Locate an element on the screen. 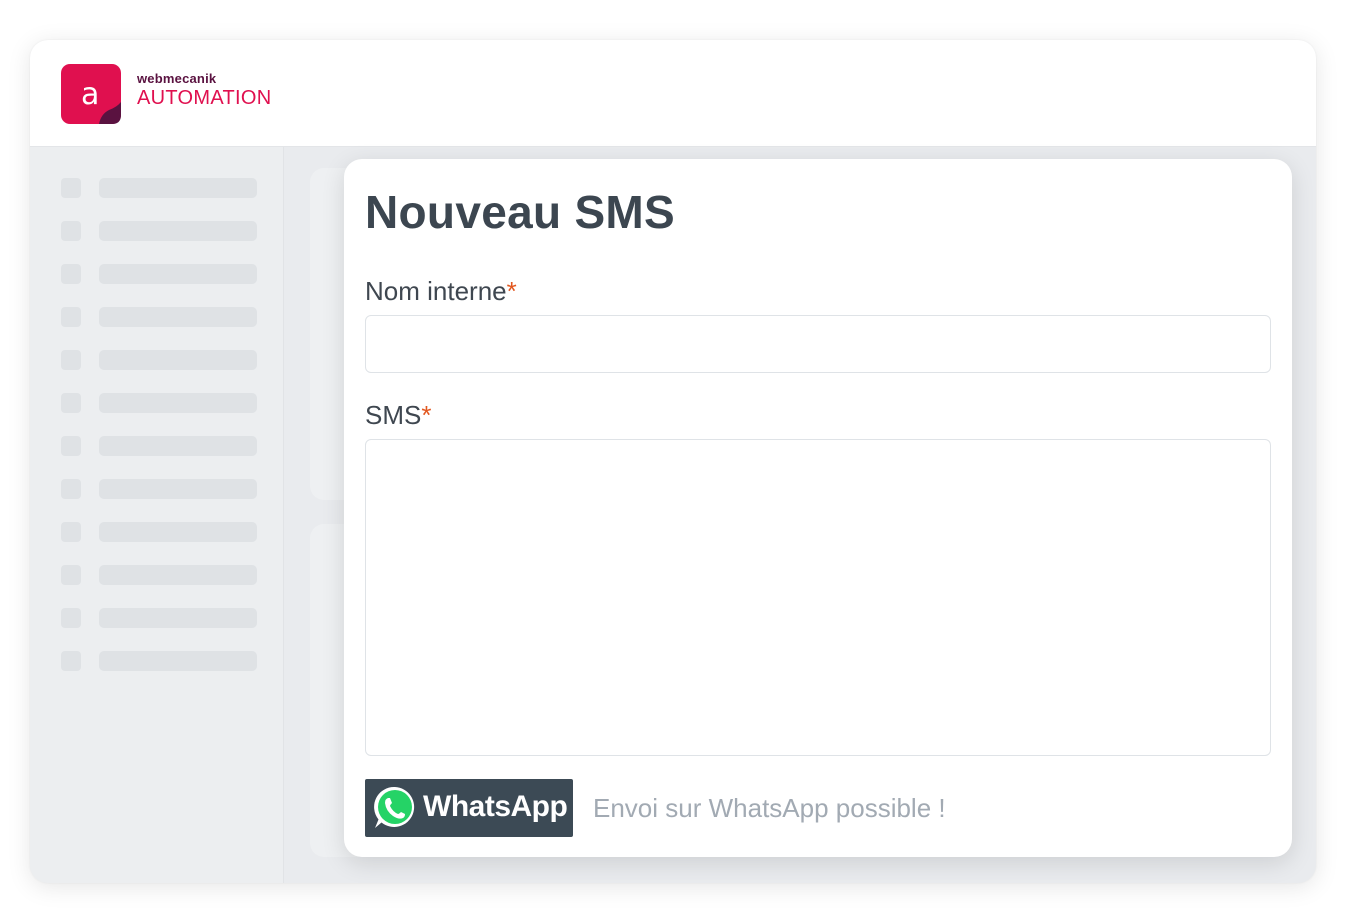 The image size is (1346, 922). sms-label-text: SMS is located at coordinates (393, 415).